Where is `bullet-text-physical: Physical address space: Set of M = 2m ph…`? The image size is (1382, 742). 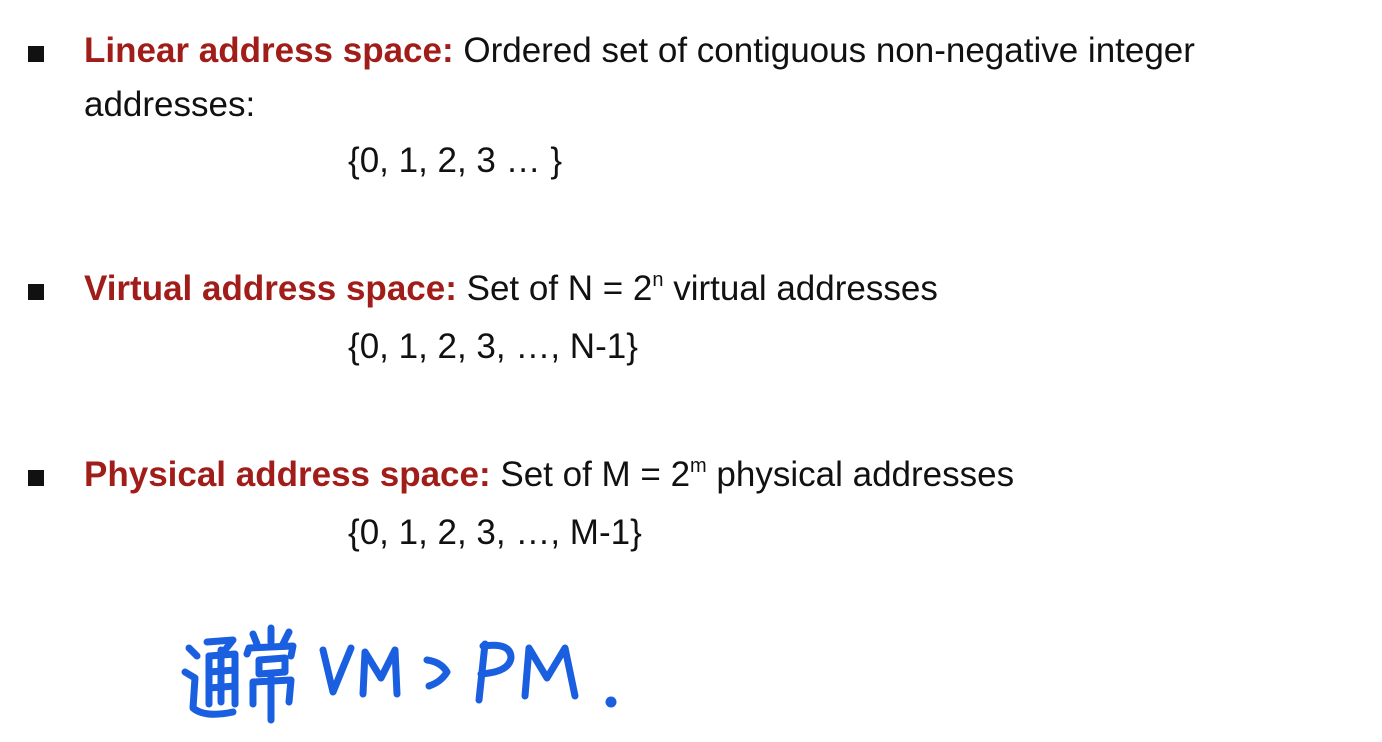
bullet-text-physical: Physical address space: Set of M = 2m ph… is located at coordinates (728, 475).